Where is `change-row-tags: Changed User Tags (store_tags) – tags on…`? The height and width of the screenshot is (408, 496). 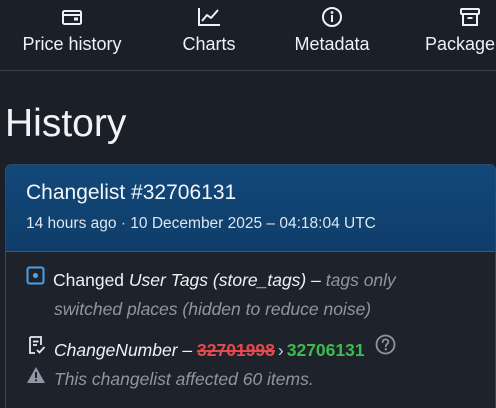 change-row-tags: Changed User Tags (store_tags) – tags on… is located at coordinates (211, 281).